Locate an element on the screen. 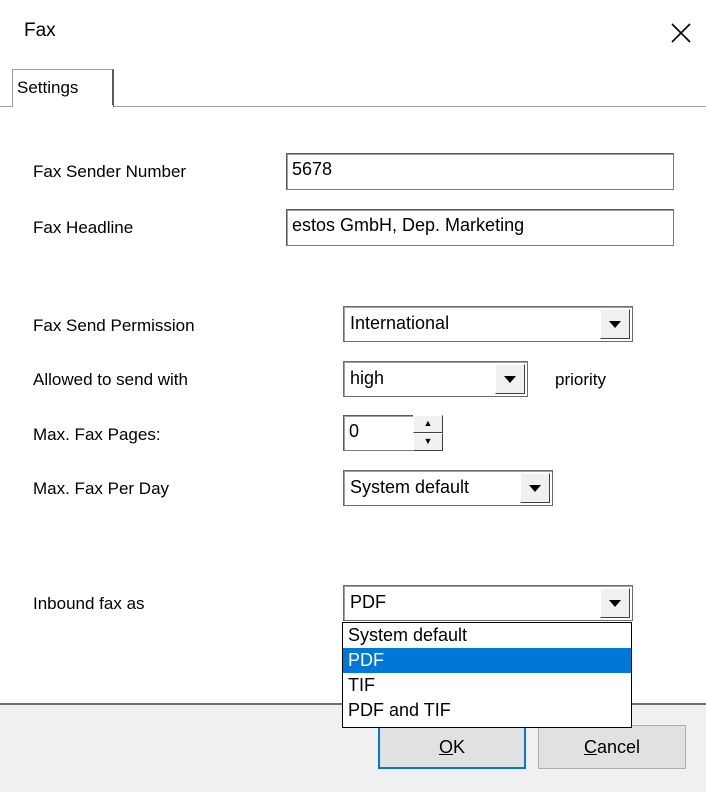 The height and width of the screenshot is (792, 706). inbound-value: PDF is located at coordinates (368, 602).